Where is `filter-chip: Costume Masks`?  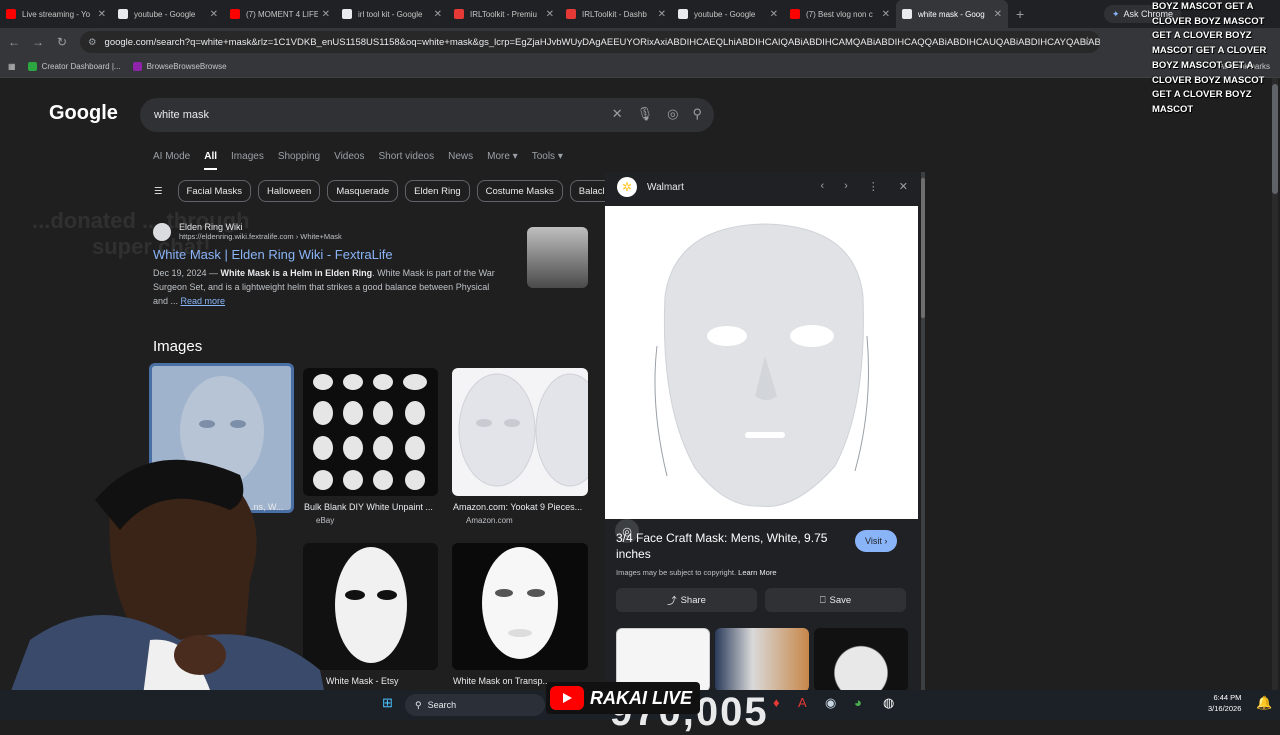 filter-chip: Costume Masks is located at coordinates (519, 191).